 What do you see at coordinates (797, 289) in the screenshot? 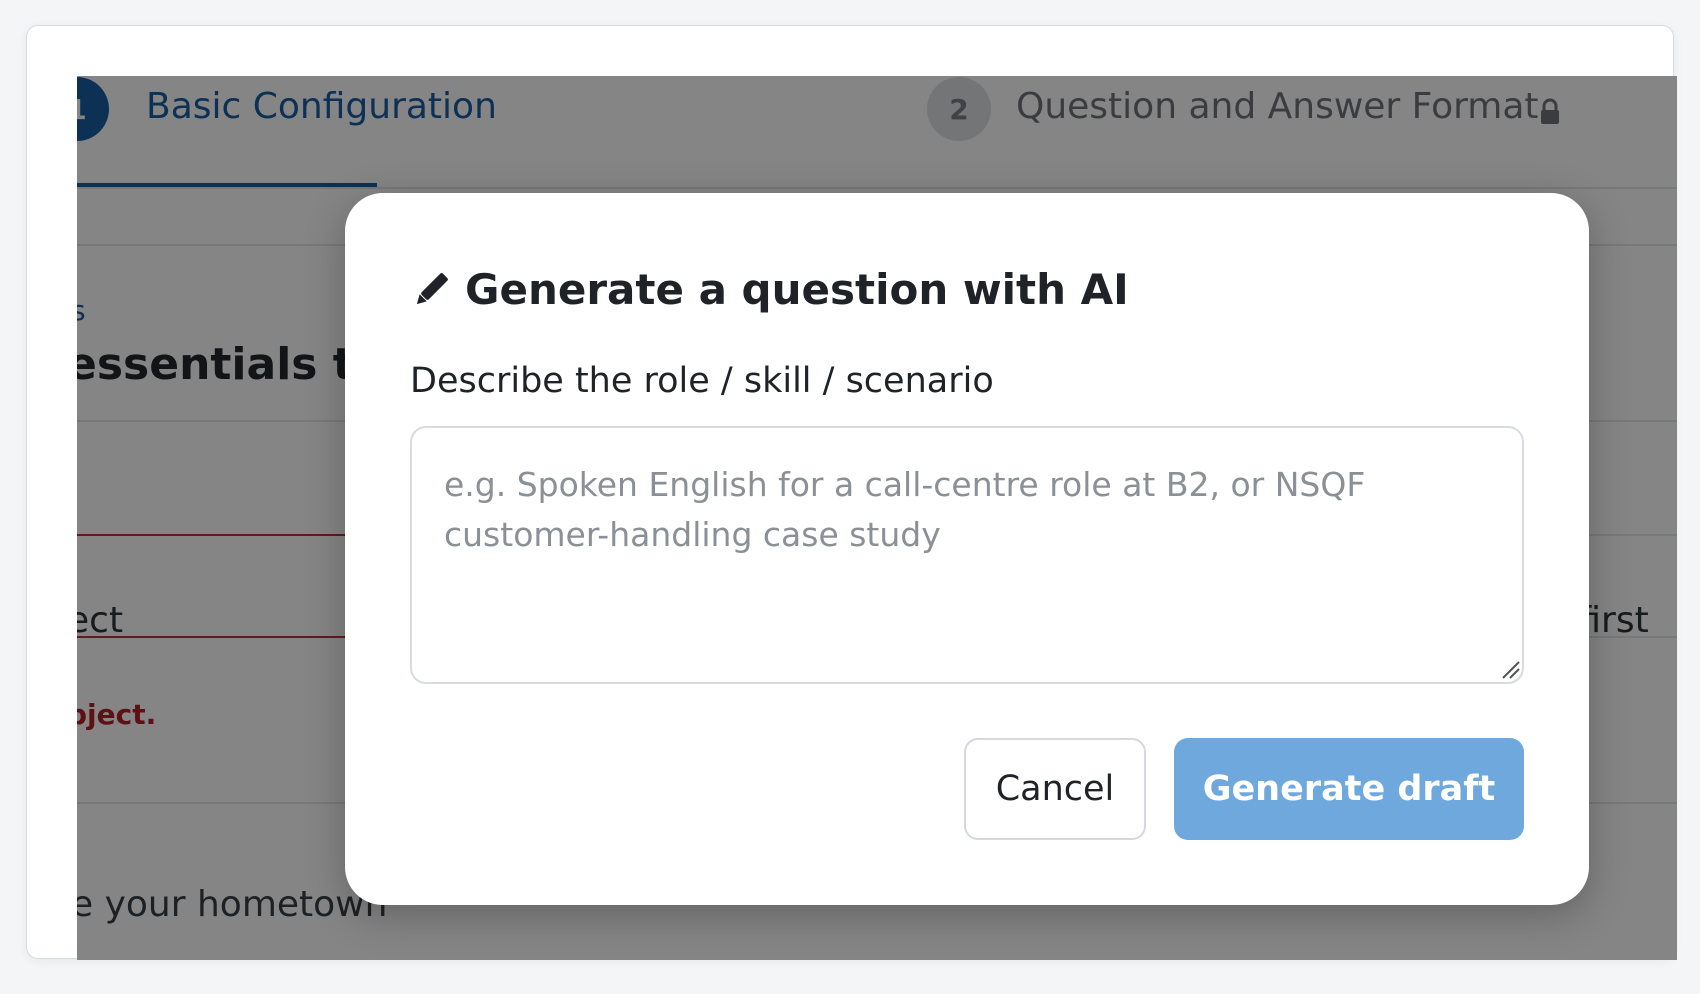
I see `dialog-title: Generate a question with AI` at bounding box center [797, 289].